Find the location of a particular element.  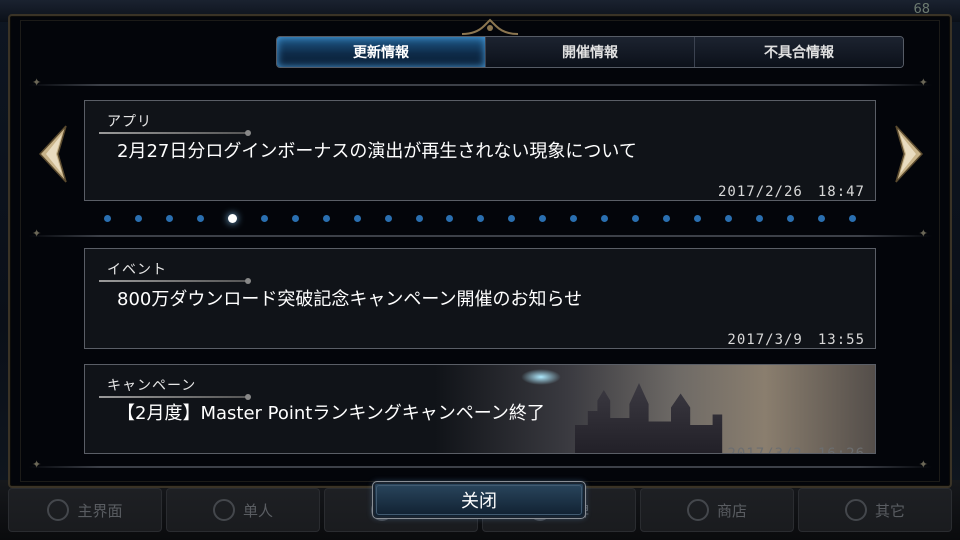

tab-bug-reports: 不具合情報 is located at coordinates (799, 52).